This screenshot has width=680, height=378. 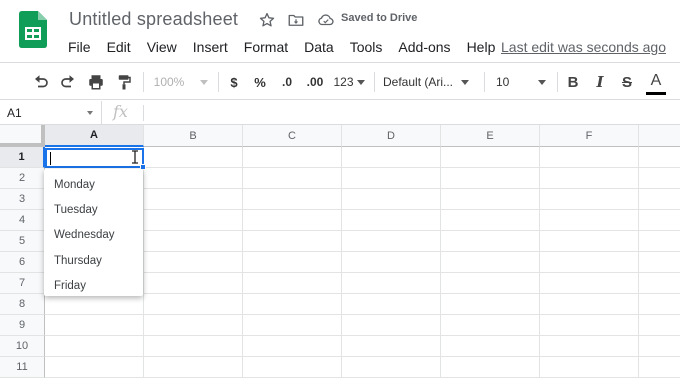 I want to click on row-header-6: 6, so click(x=22, y=262).